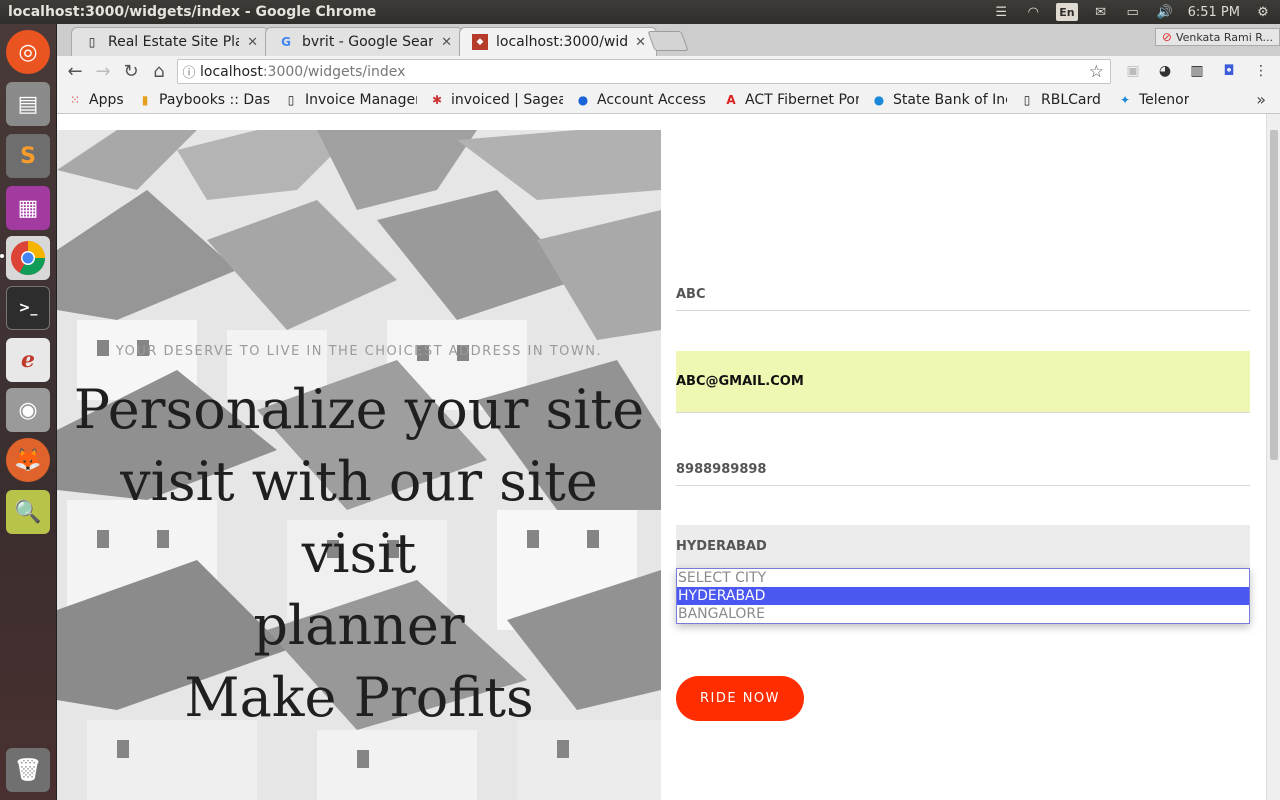 Image resolution: width=1280 pixels, height=800 pixels. I want to click on sublime-text-icon: S, so click(28, 156).